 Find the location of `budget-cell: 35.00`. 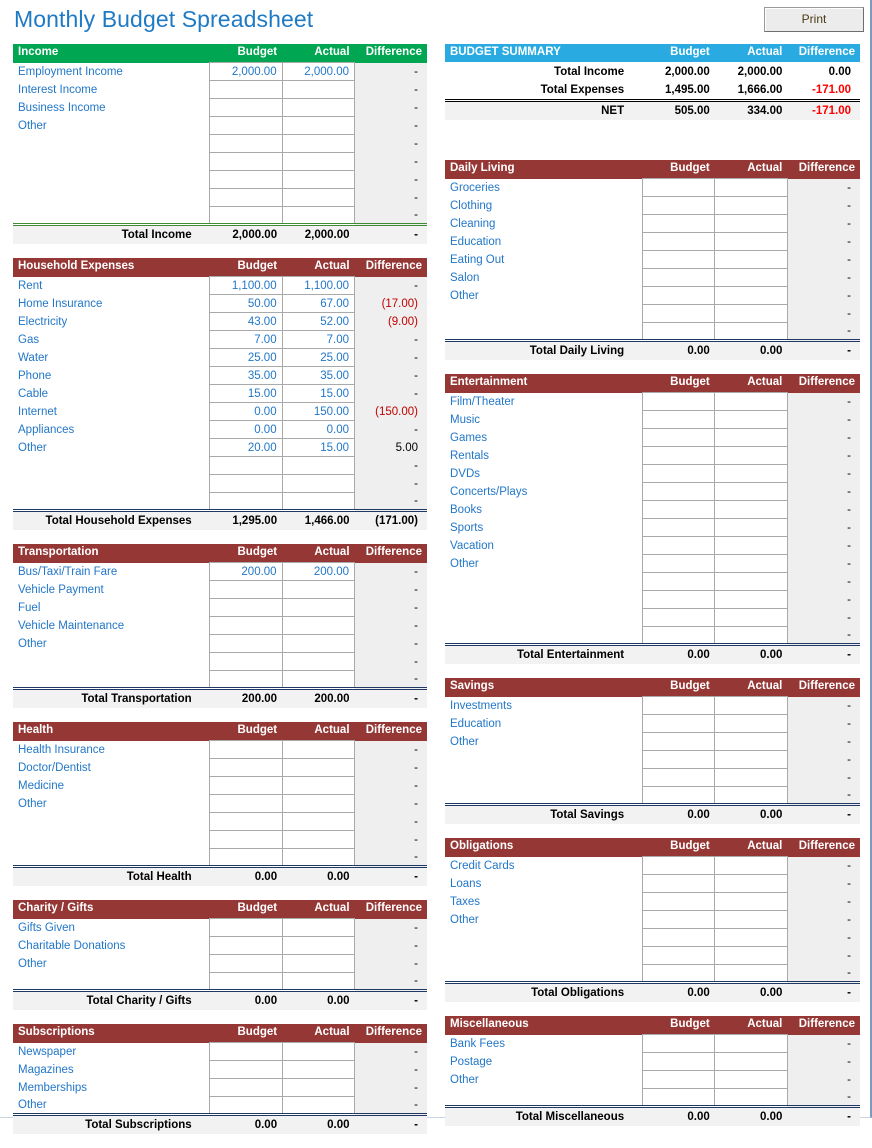

budget-cell: 35.00 is located at coordinates (246, 375).